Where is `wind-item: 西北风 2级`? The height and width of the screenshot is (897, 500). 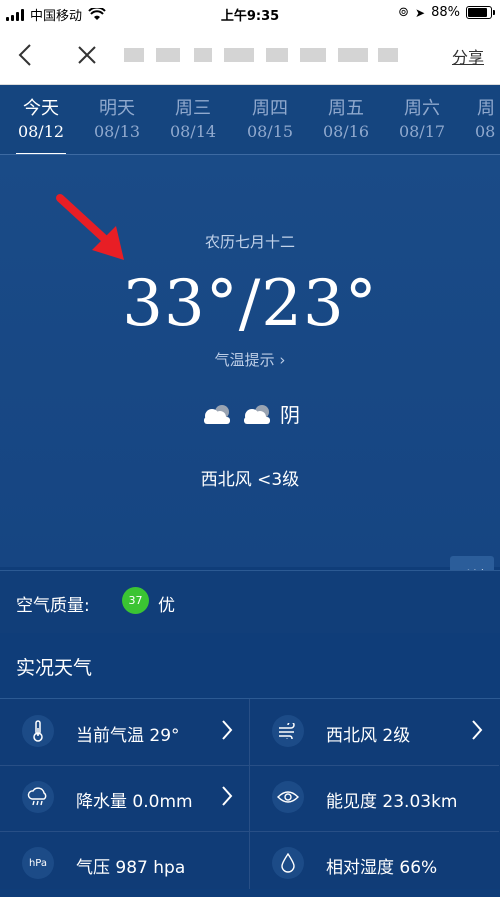 wind-item: 西北风 2级 is located at coordinates (374, 732).